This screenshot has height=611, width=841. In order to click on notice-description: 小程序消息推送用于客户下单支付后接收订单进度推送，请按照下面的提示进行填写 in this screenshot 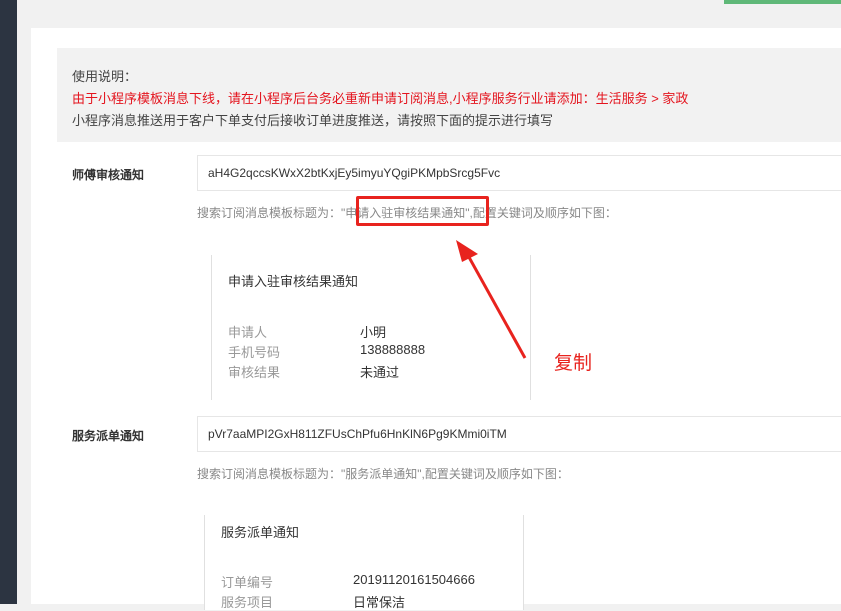, I will do `click(313, 120)`.